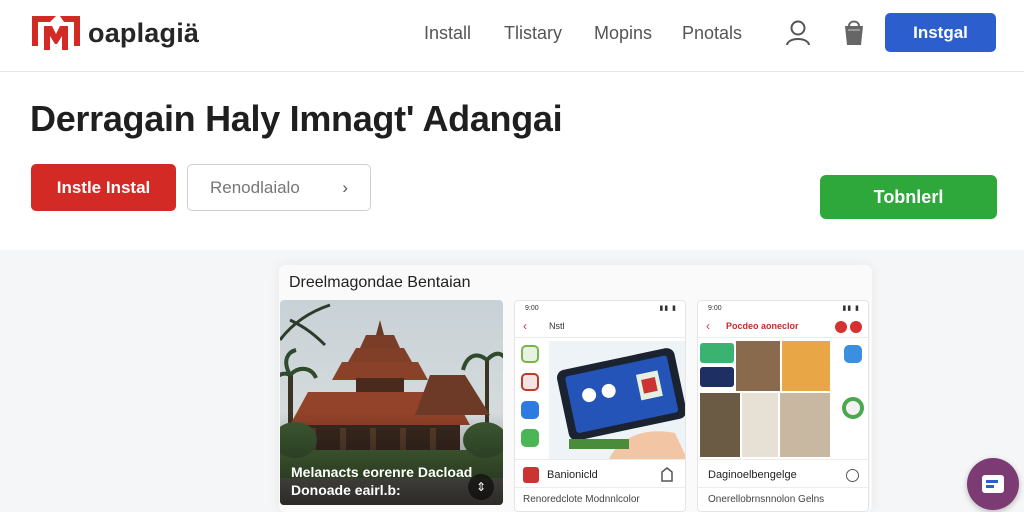 The height and width of the screenshot is (512, 1024). I want to click on chat-icon, so click(993, 484).